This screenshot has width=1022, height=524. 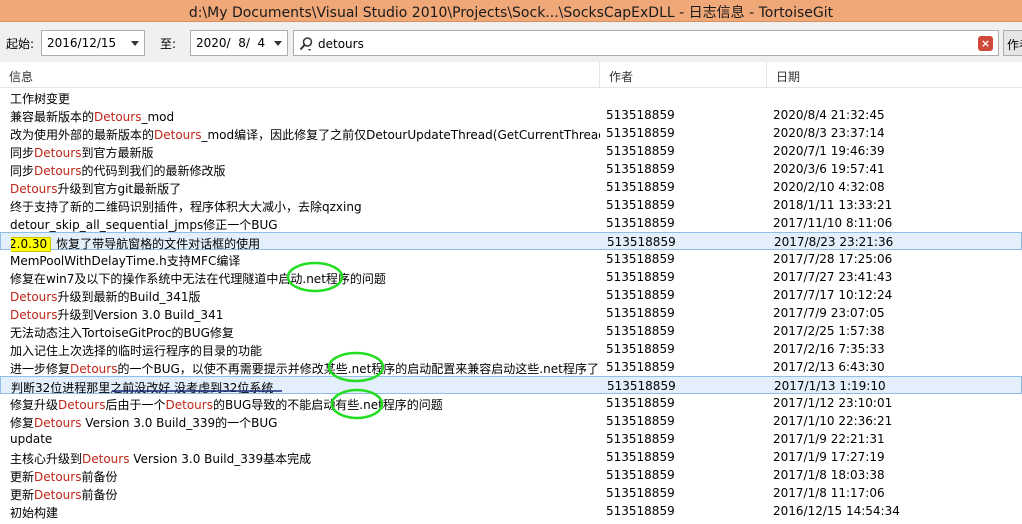 I want to click on log-date: 2017/1/9 17:27:19, so click(x=829, y=457).